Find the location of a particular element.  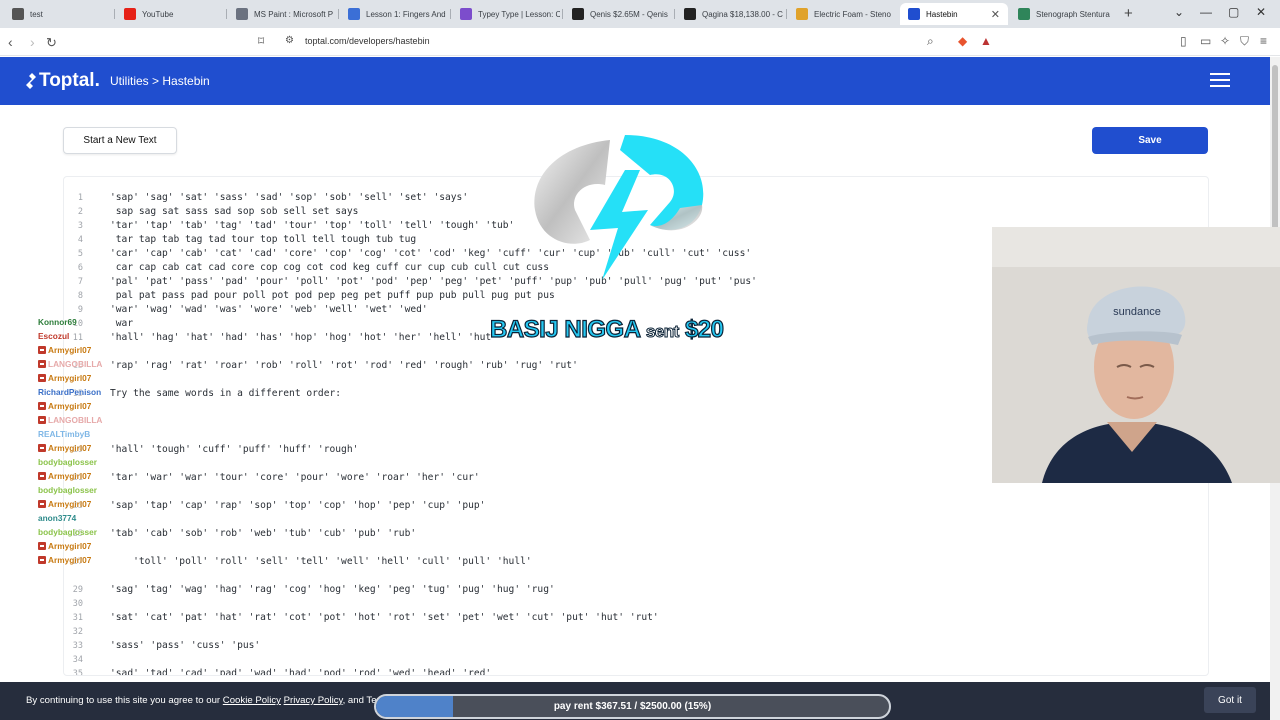

chat-username: Escozul is located at coordinates (54, 336).